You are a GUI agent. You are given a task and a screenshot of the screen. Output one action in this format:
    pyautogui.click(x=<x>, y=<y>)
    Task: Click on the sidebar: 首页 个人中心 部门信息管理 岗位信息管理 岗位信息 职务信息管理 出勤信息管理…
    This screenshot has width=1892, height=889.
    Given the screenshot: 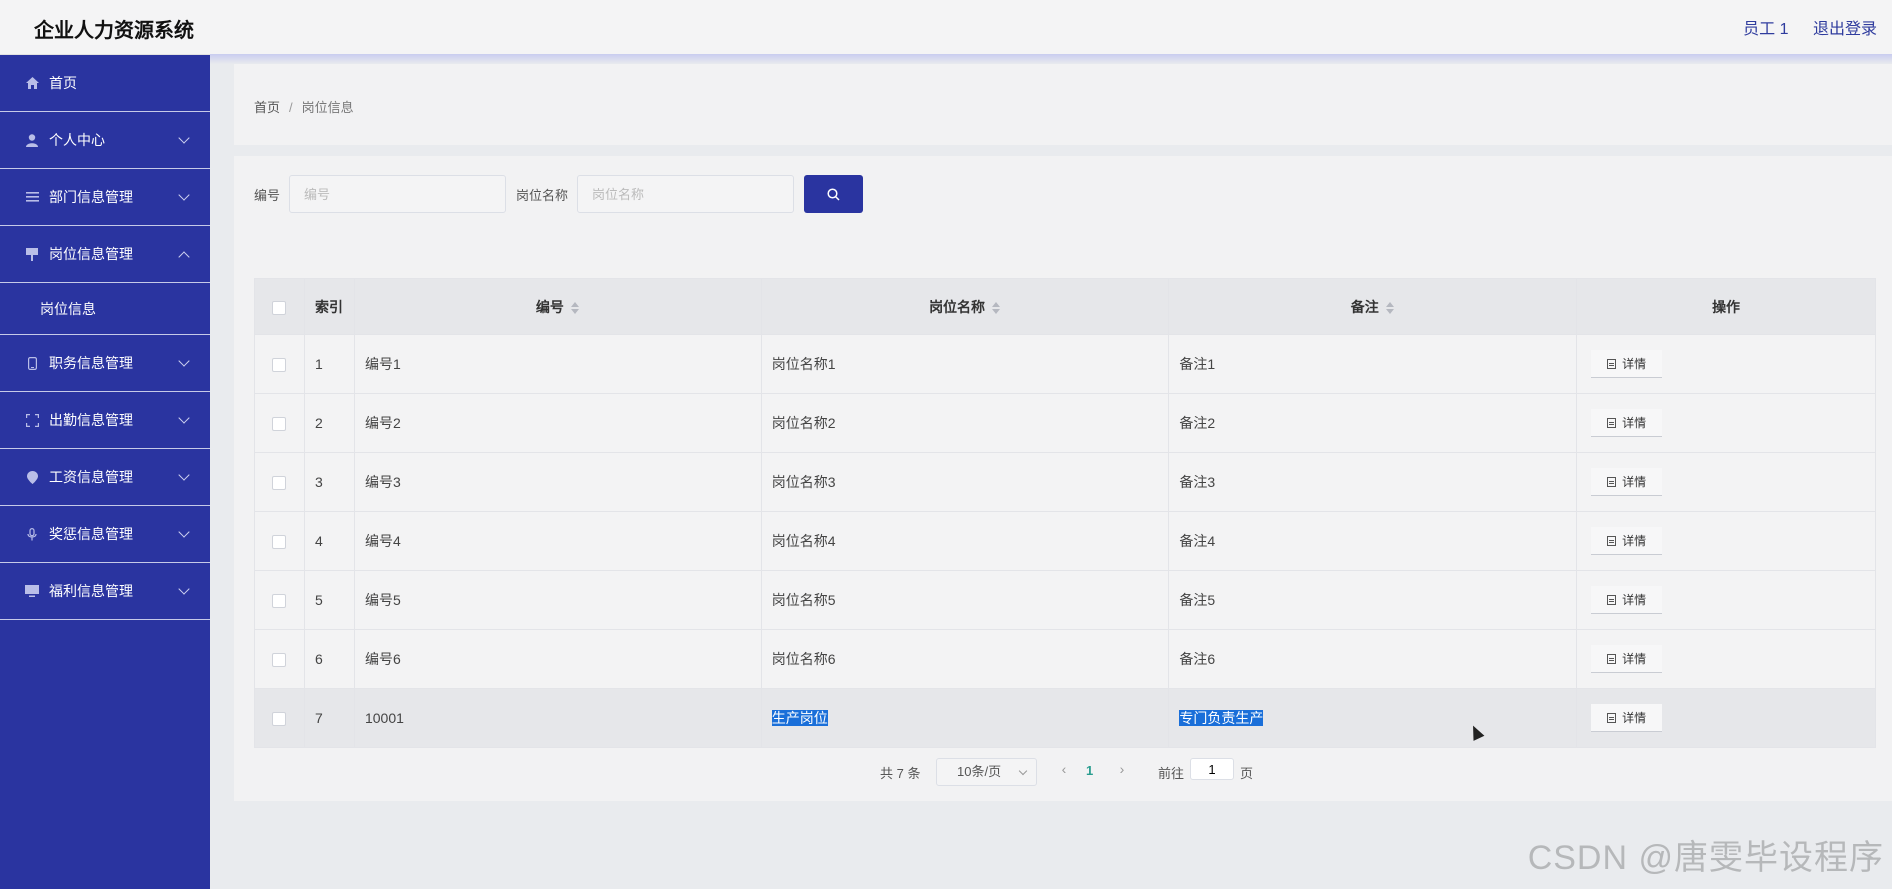 What is the action you would take?
    pyautogui.click(x=105, y=472)
    